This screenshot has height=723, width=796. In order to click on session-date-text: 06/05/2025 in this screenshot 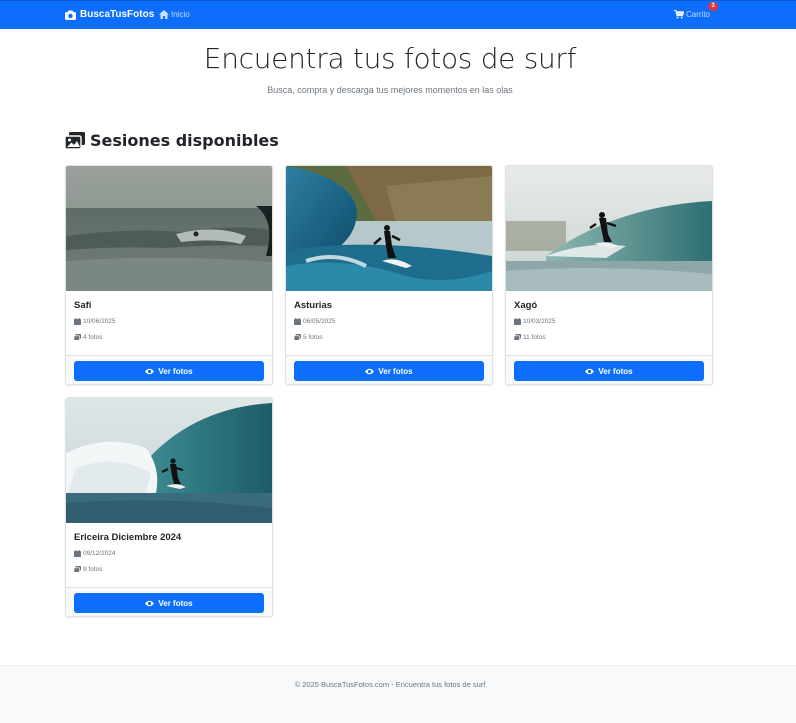, I will do `click(319, 321)`.